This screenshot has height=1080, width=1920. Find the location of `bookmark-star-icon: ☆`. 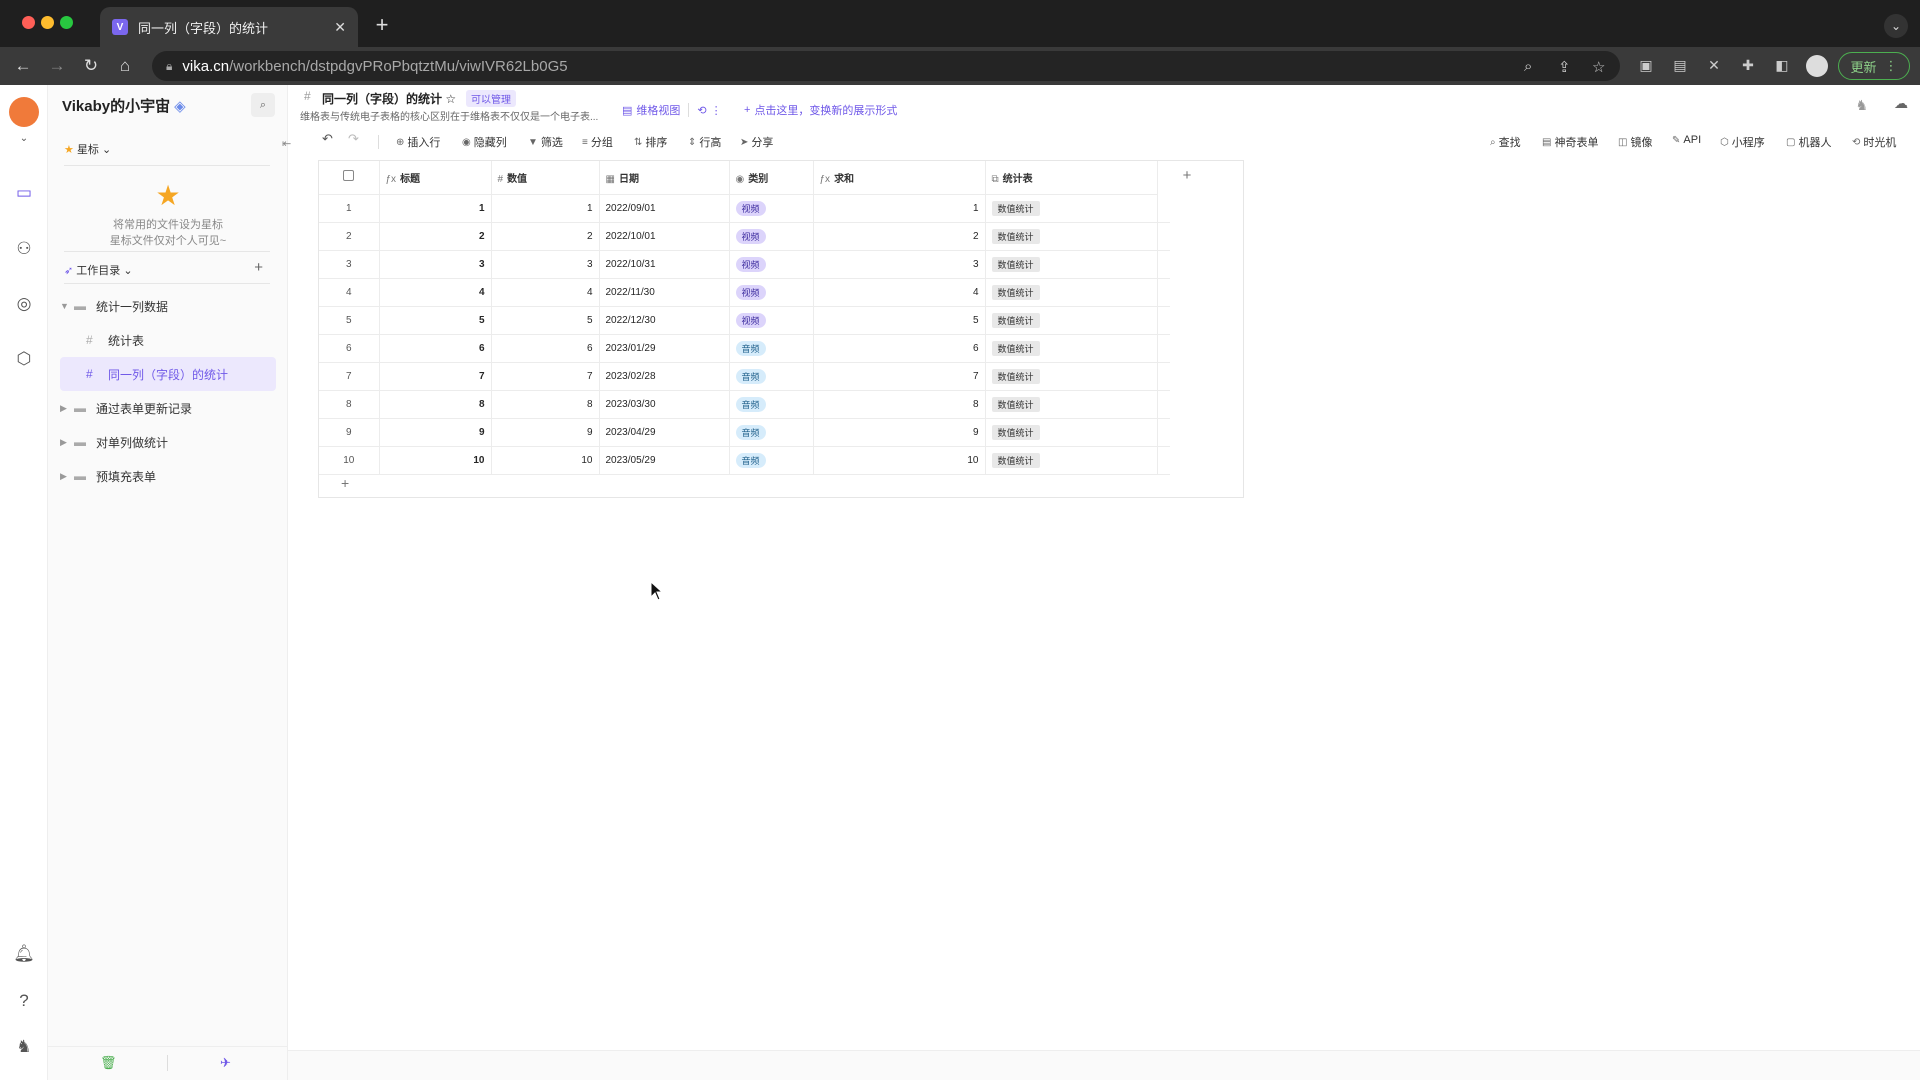

bookmark-star-icon: ☆ is located at coordinates (1598, 67).